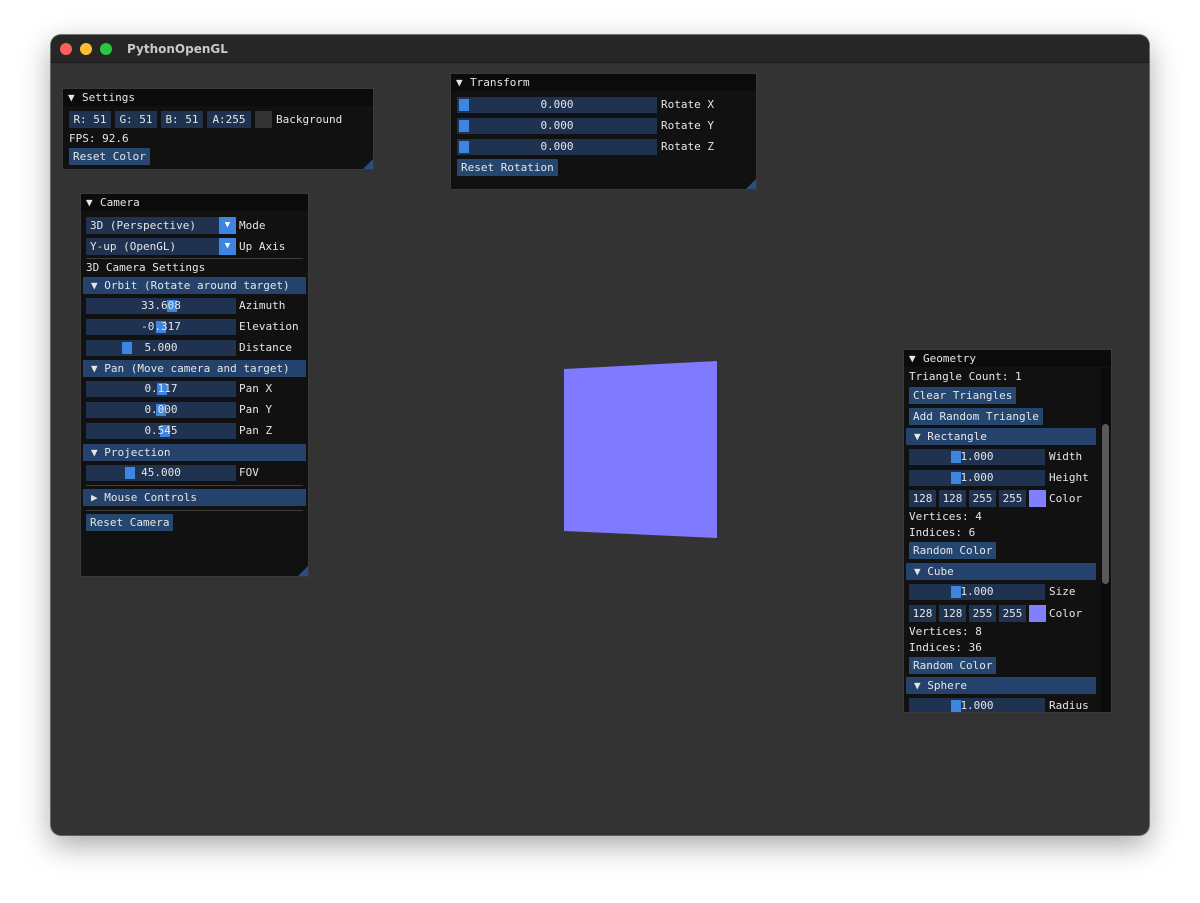  Describe the element at coordinates (256, 430) in the screenshot. I see `pan-z-label: Pan Z` at that location.